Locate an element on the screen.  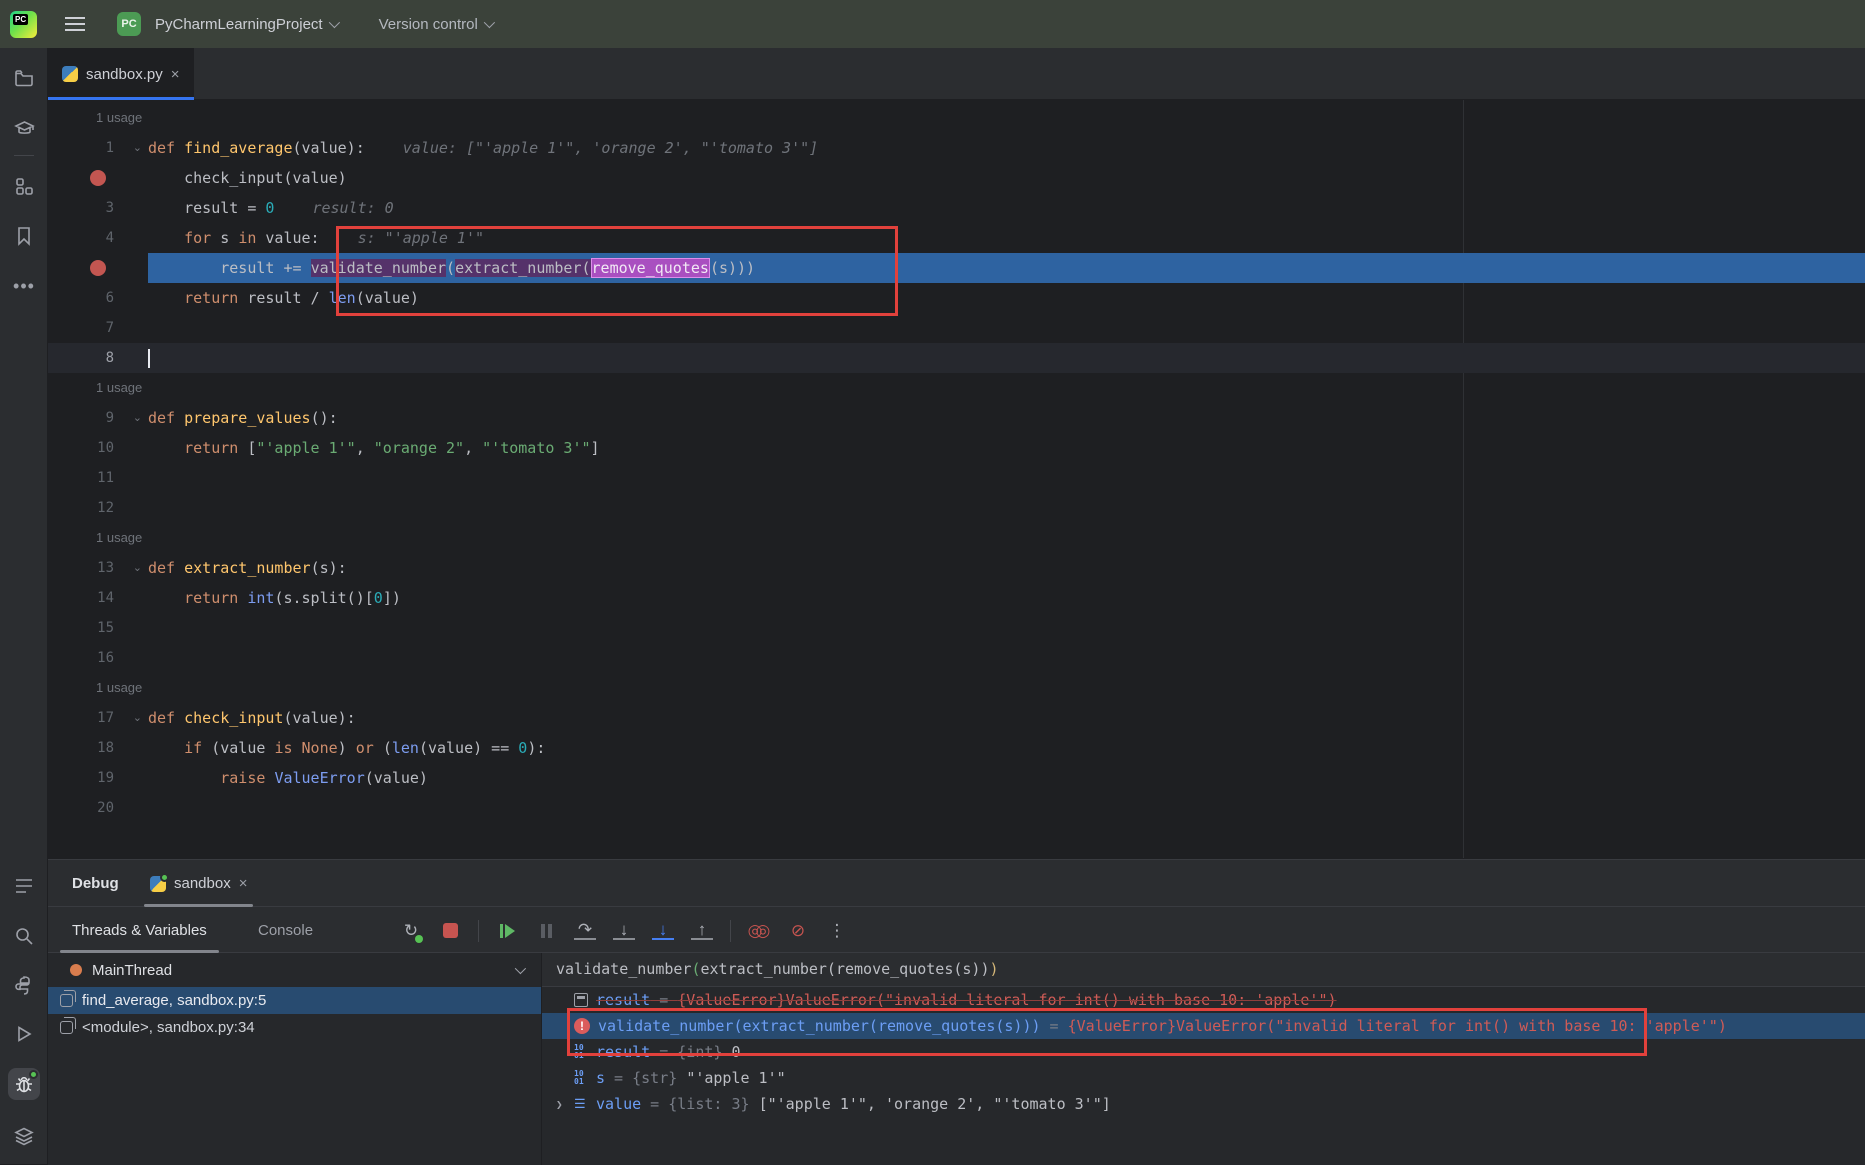
code-text: def extract_number(s): is located at coordinates (1006, 568).